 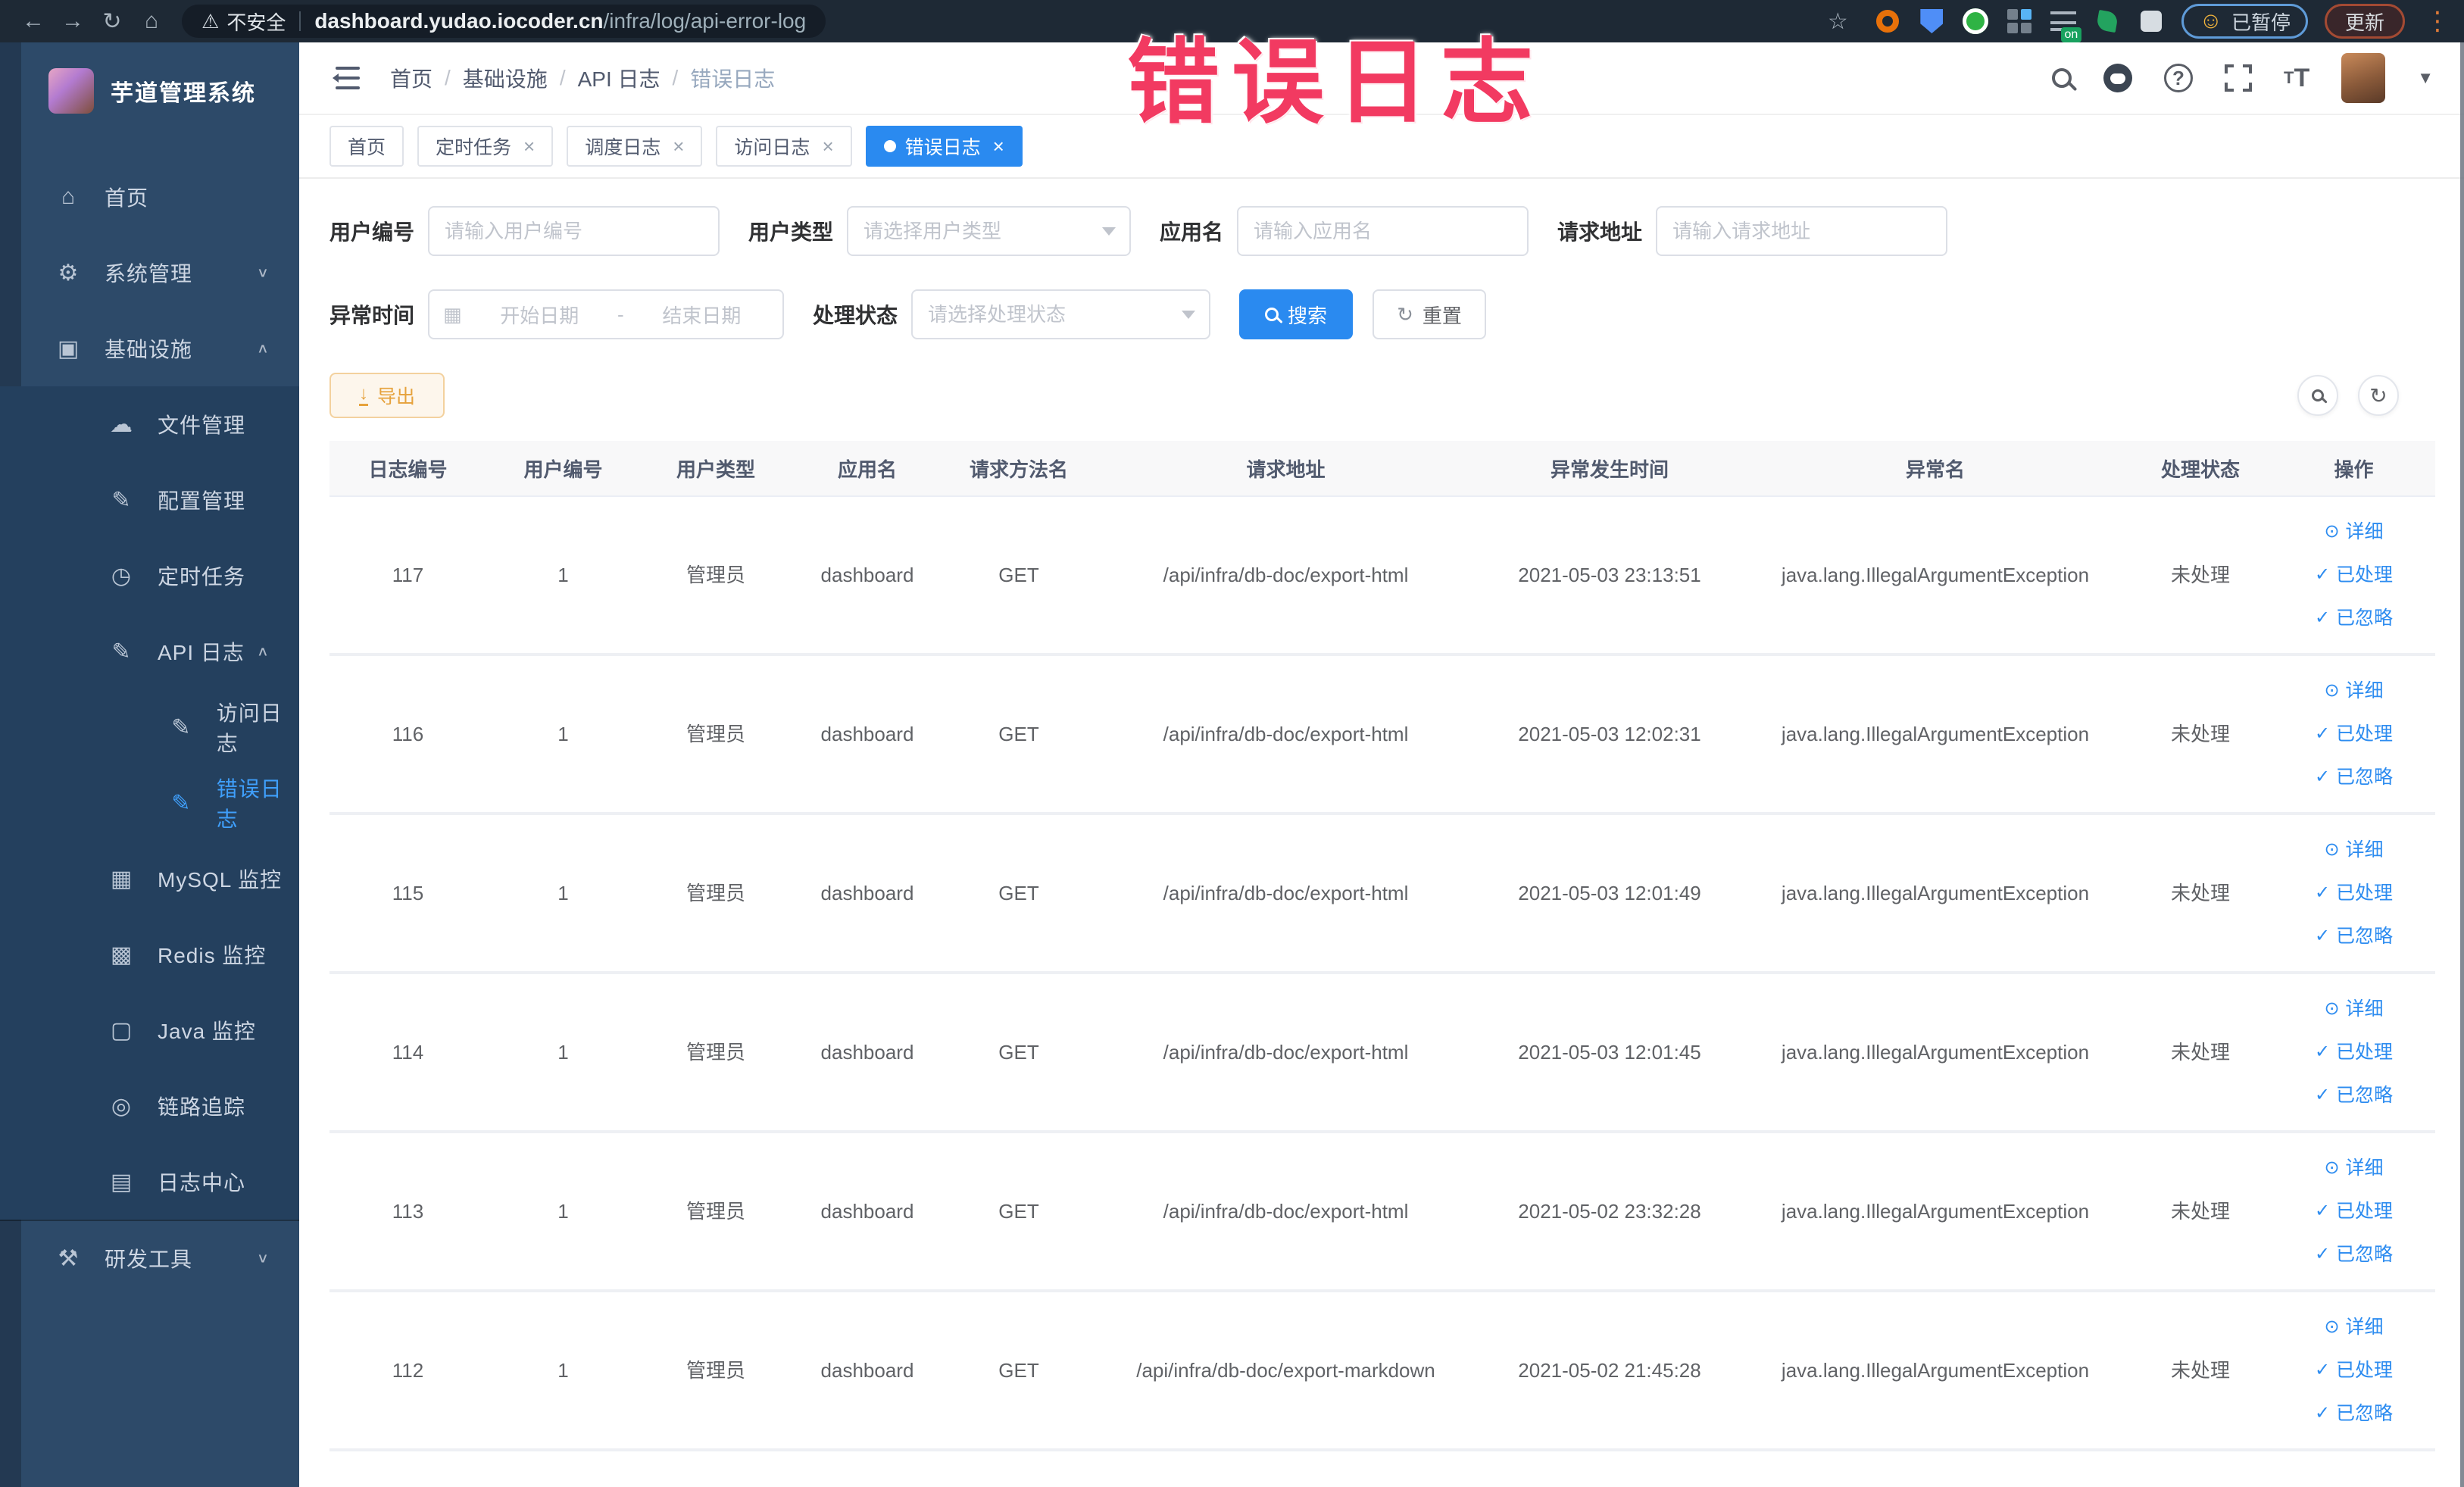 What do you see at coordinates (2364, 21) in the screenshot?
I see `update-button: 更新` at bounding box center [2364, 21].